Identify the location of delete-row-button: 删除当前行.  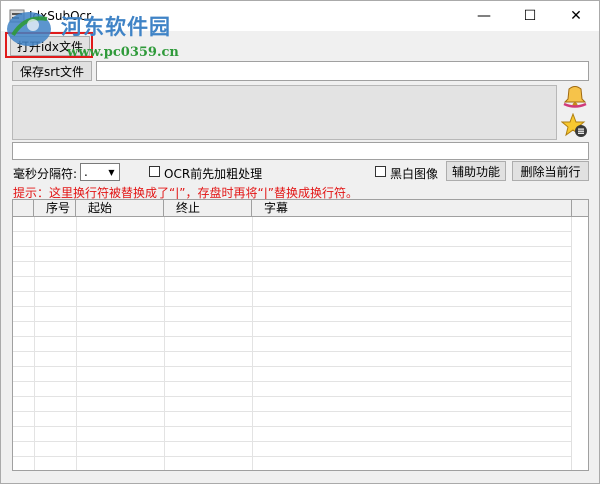
(550, 171).